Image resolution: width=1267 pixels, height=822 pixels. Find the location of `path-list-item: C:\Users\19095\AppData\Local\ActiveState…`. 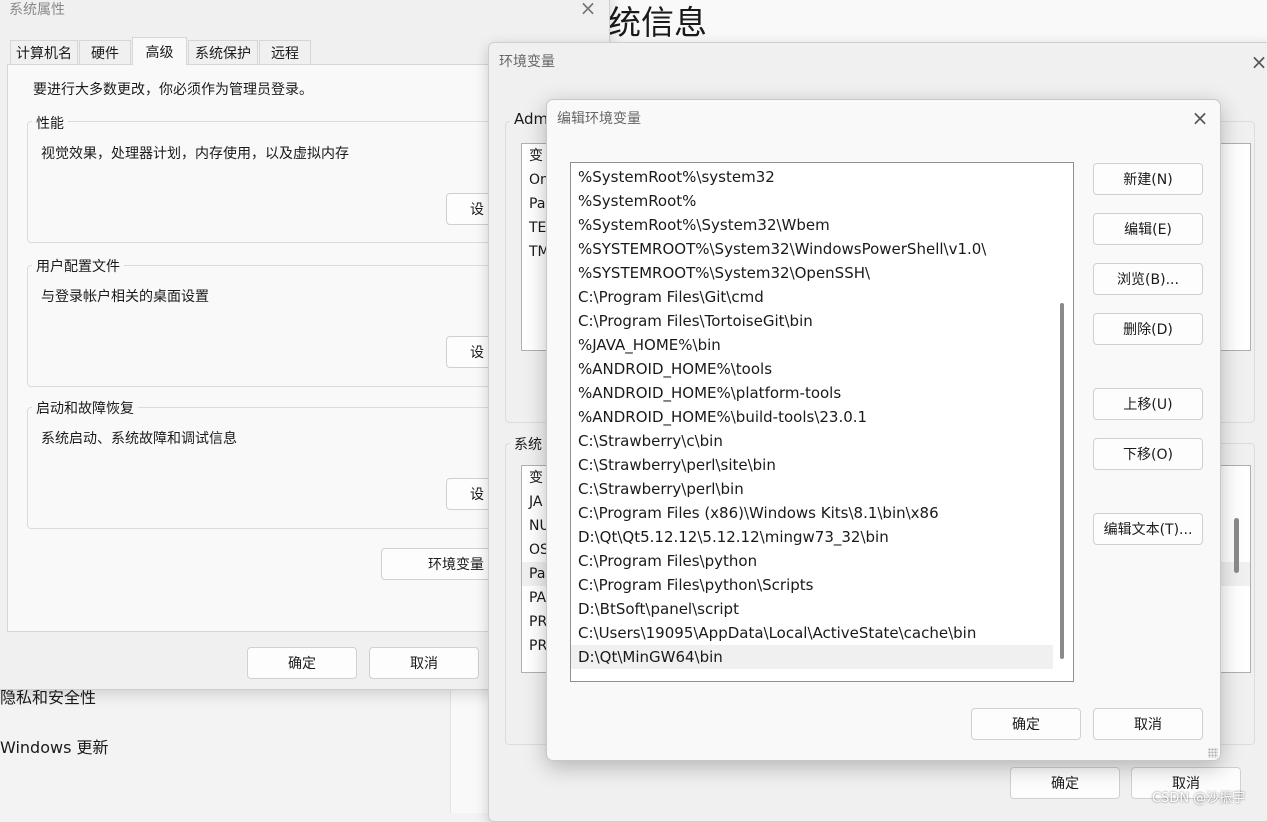

path-list-item: C:\Users\19095\AppData\Local\ActiveState… is located at coordinates (812, 633).